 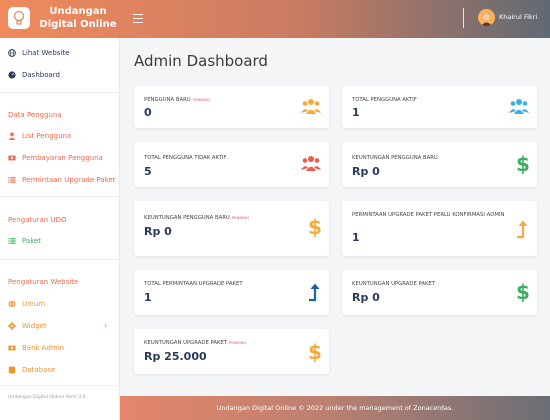 What do you see at coordinates (148, 112) in the screenshot?
I see `card-value: 0` at bounding box center [148, 112].